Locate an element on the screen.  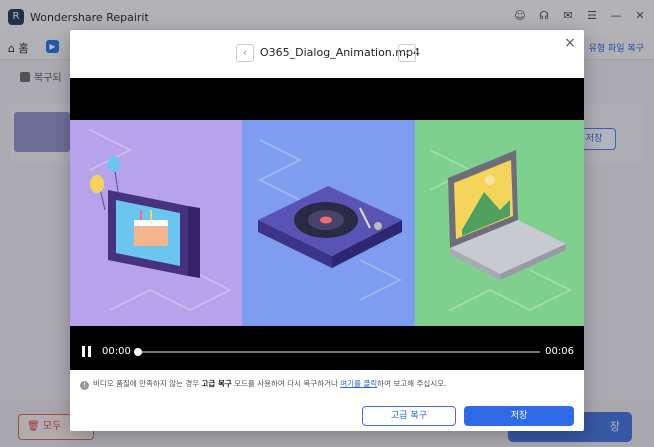
pause-icon is located at coordinates (86, 351).